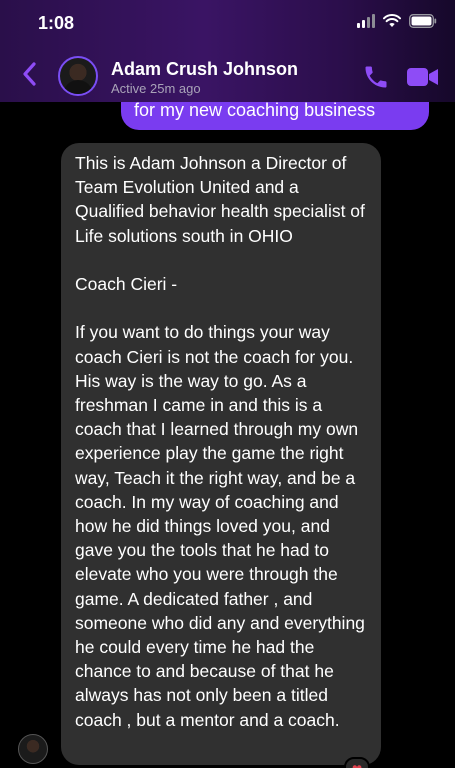 This screenshot has width=455, height=768. I want to click on contact-name: Adam Crush Johnson, so click(204, 69).